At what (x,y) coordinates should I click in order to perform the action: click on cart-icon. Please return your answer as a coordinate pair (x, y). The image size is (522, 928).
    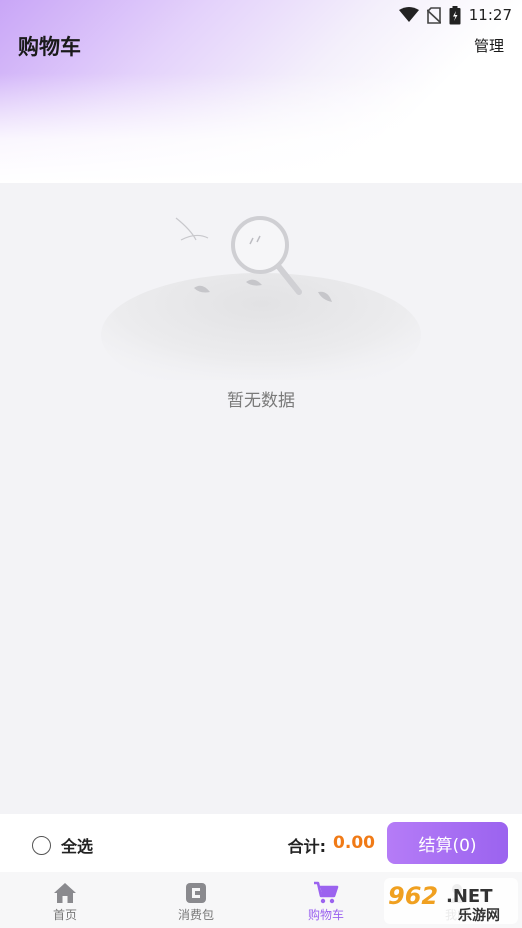
    Looking at the image, I should click on (326, 893).